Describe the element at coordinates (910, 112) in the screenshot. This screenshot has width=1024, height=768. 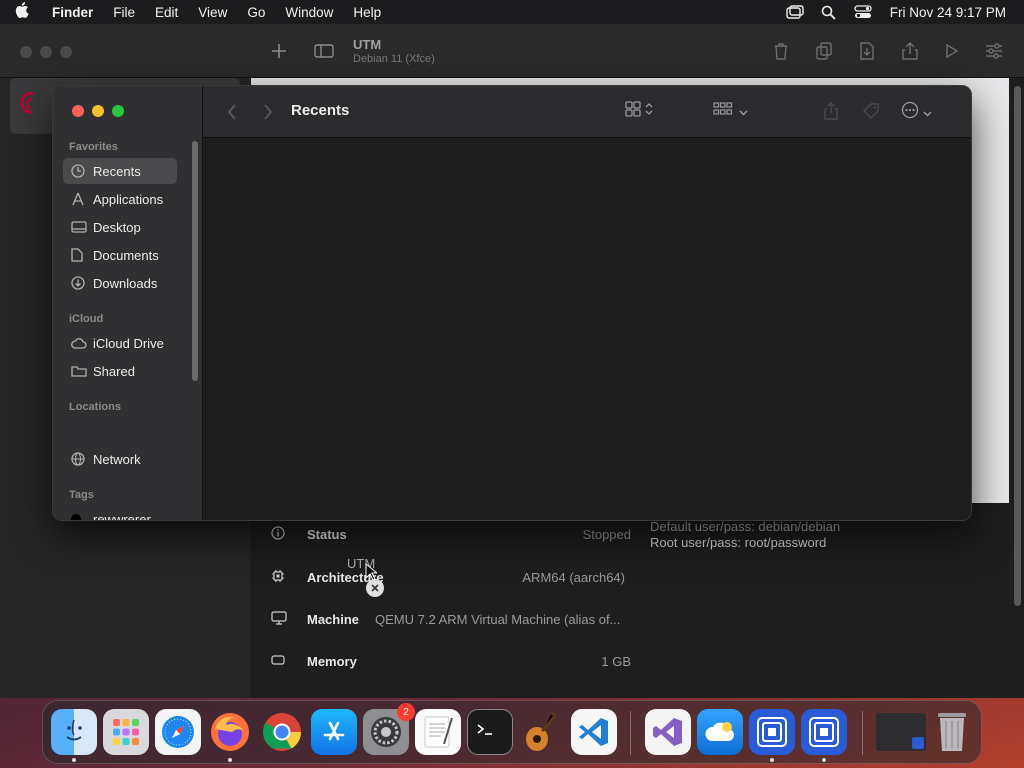
I see `ellipsis-circle-icon` at that location.